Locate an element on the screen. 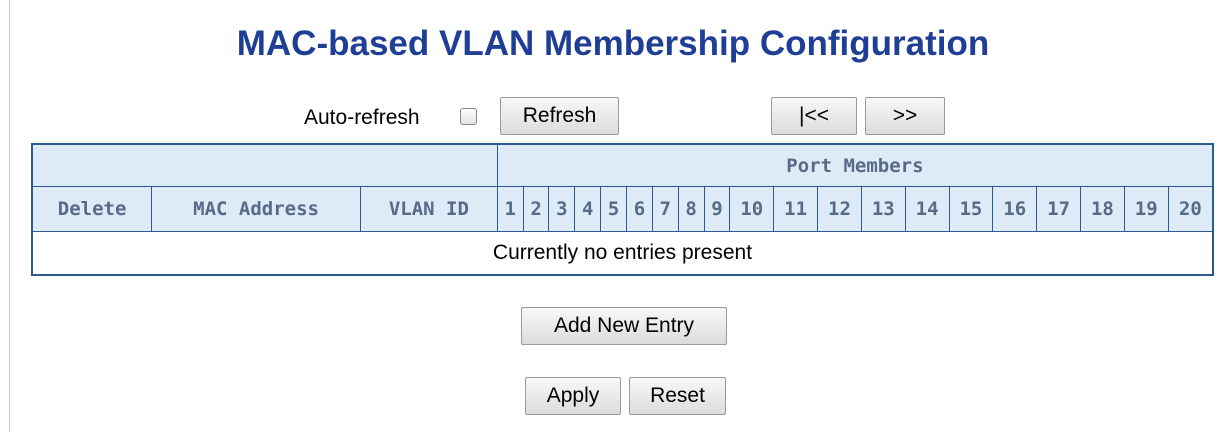 The height and width of the screenshot is (432, 1226). port-column-header: 11 is located at coordinates (796, 209).